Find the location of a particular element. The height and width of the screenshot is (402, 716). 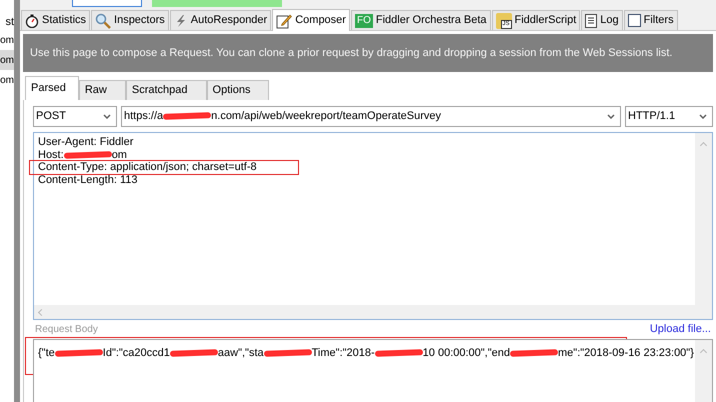

url-dropdown: https://a n.com/api/web/weekreport/teamOperateSurvey is located at coordinates (371, 116).